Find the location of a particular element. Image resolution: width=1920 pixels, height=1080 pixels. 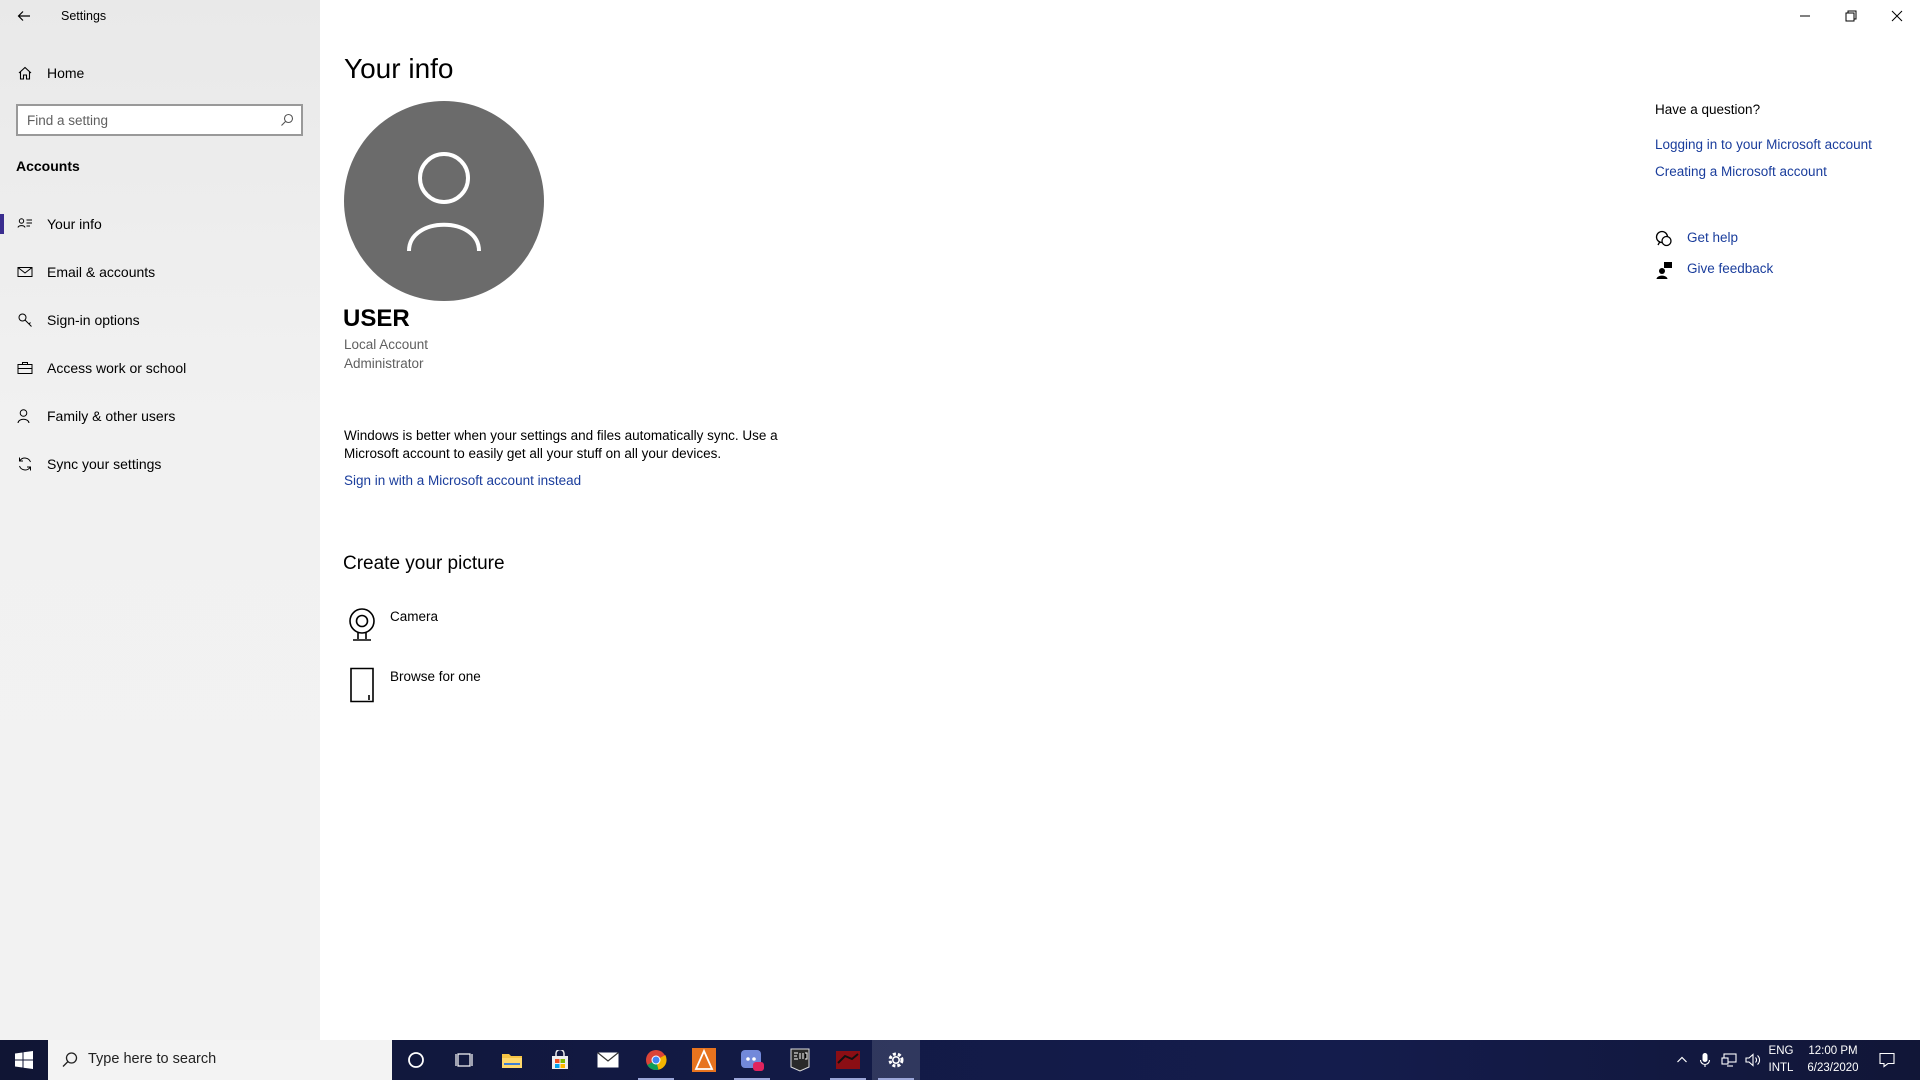

create-picture-title: Create your picture is located at coordinates (424, 563).